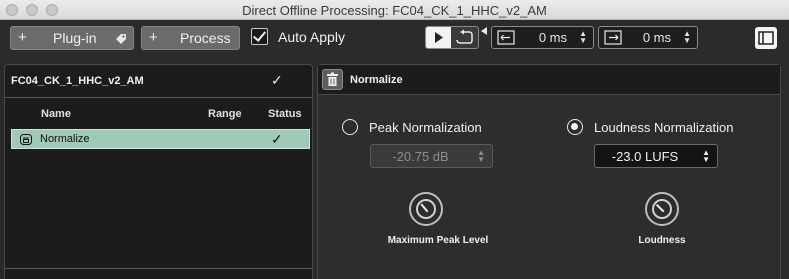 This screenshot has width=789, height=279. I want to click on clip-name: FC04_CK_1_HHC_v2_AM, so click(77, 81).